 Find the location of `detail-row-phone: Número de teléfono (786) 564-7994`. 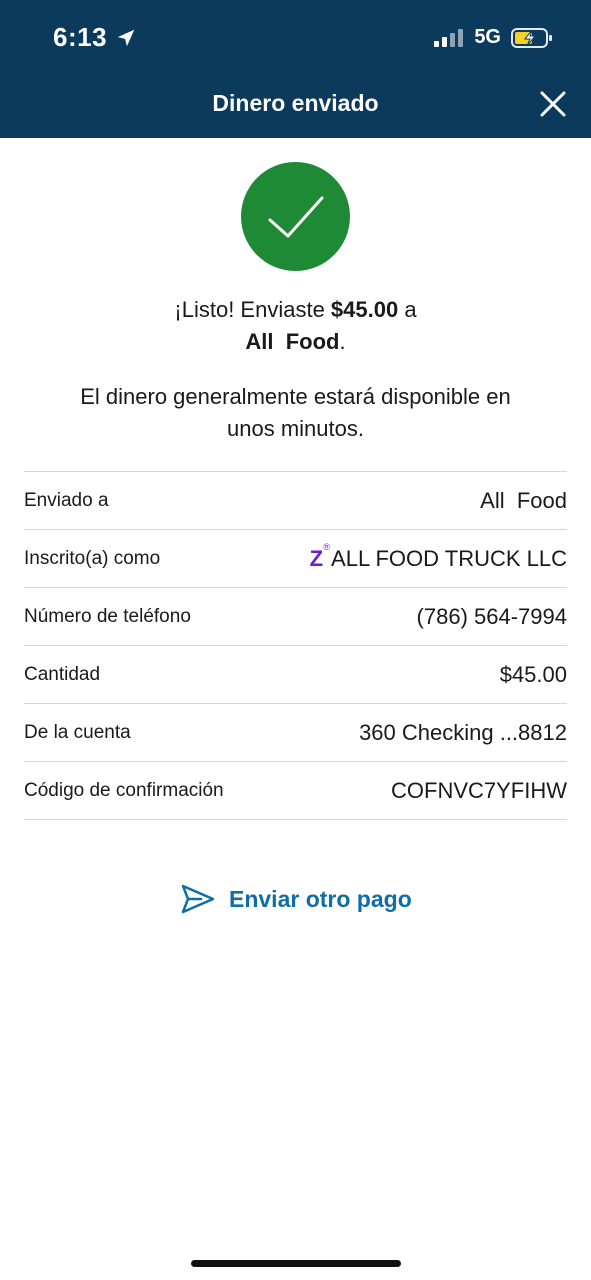

detail-row-phone: Número de teléfono (786) 564-7994 is located at coordinates (295, 617).